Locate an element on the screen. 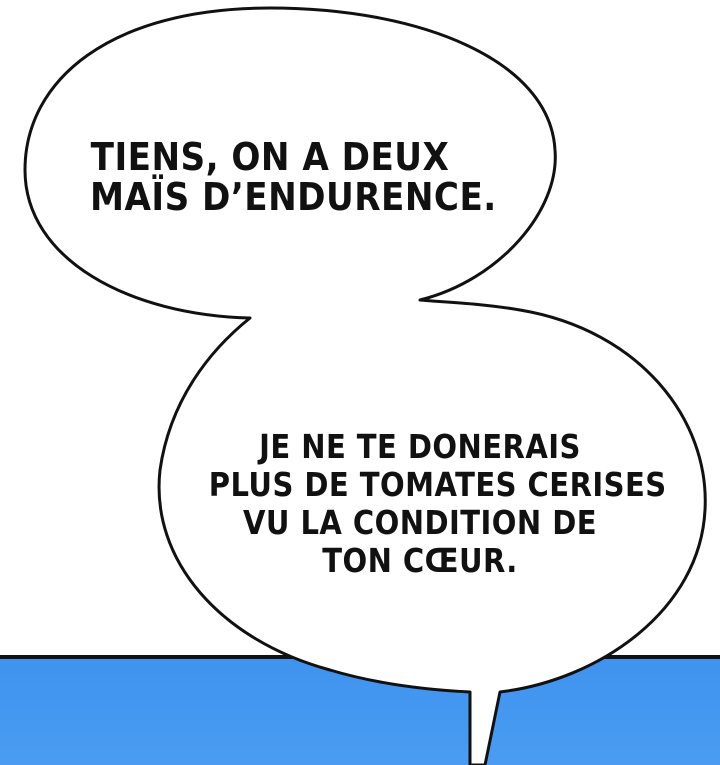 Image resolution: width=720 pixels, height=765 pixels. bubble-2-line-4: TON CŒUR. is located at coordinates (420, 560).